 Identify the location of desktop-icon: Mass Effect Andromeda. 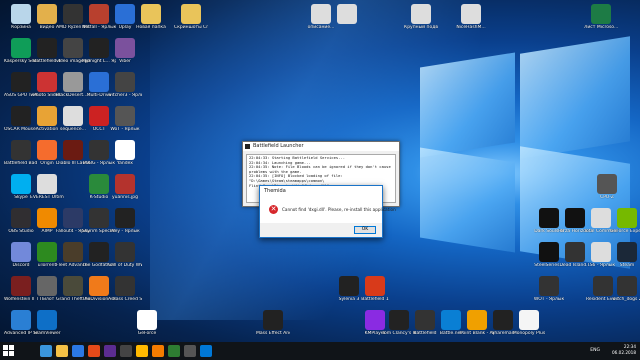
(273, 323).